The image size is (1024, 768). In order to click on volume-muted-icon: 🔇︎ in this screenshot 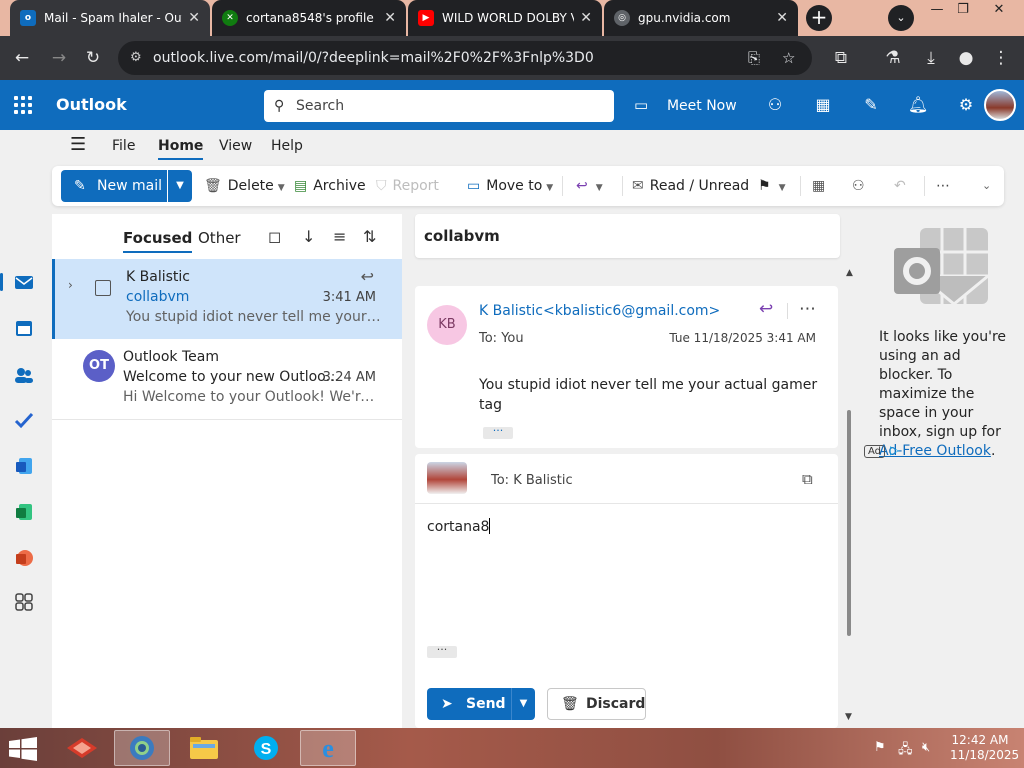, I will do `click(926, 747)`.